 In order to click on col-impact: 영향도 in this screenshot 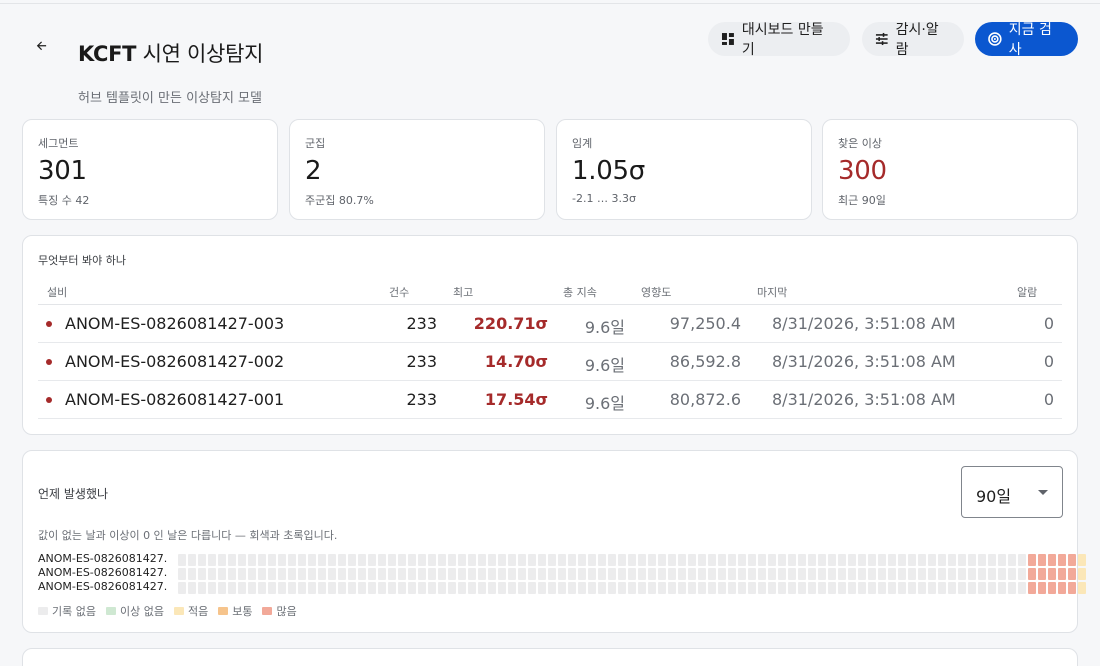, I will do `click(656, 292)`.